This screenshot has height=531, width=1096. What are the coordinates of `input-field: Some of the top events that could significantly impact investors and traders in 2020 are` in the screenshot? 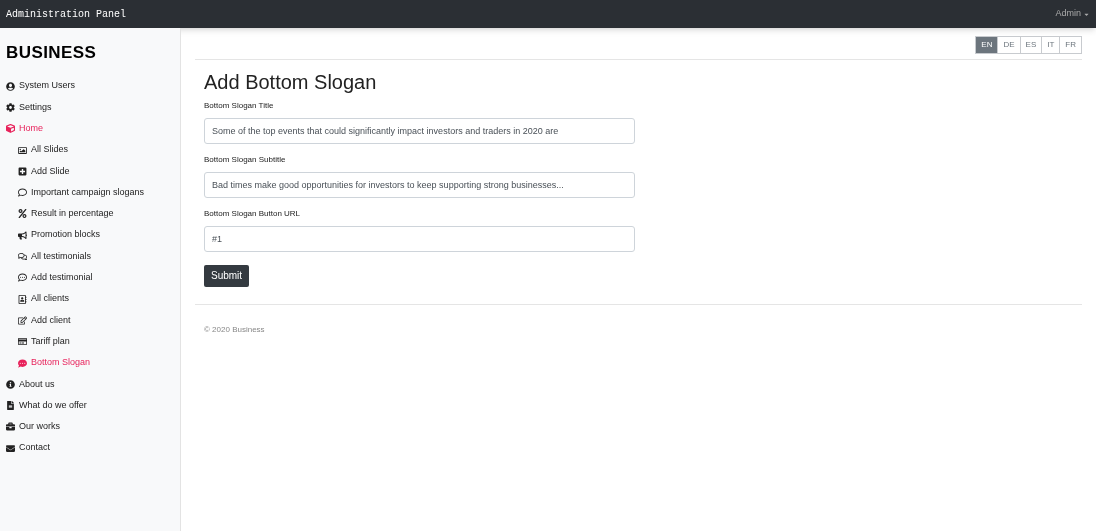 It's located at (419, 131).